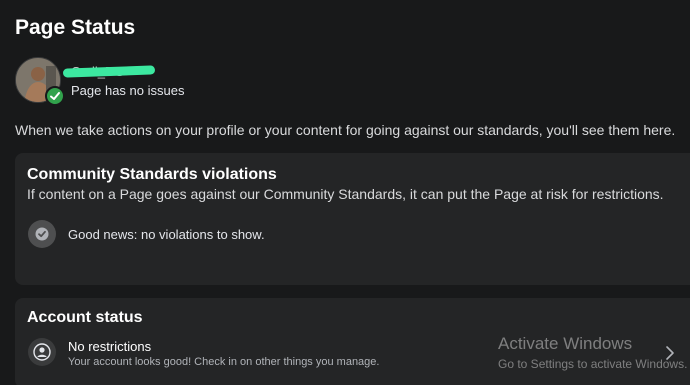 This screenshot has width=690, height=385. What do you see at coordinates (565, 343) in the screenshot?
I see `watermark-title: Activate Windows` at bounding box center [565, 343].